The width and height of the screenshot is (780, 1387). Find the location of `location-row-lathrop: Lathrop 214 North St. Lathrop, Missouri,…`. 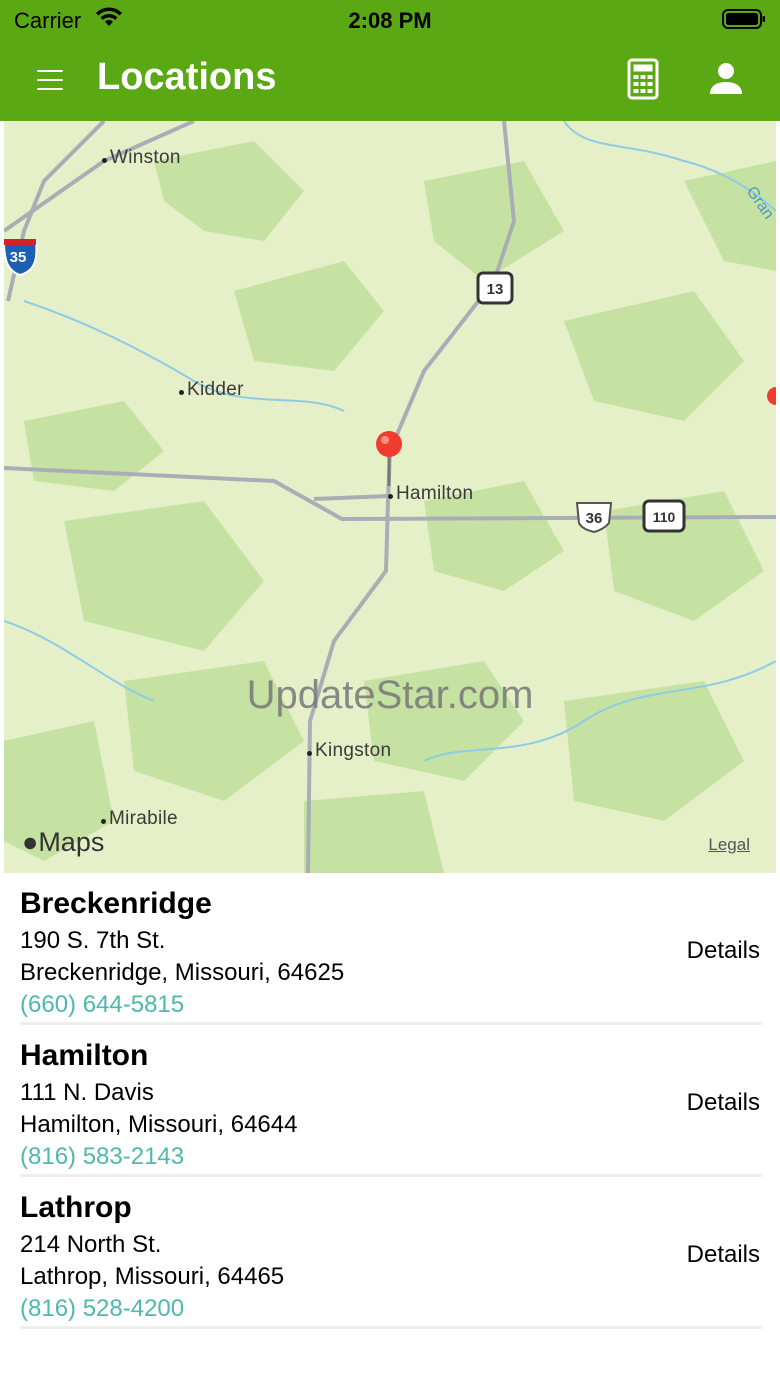

location-row-lathrop: Lathrop 214 North St. Lathrop, Missouri,… is located at coordinates (390, 1253).